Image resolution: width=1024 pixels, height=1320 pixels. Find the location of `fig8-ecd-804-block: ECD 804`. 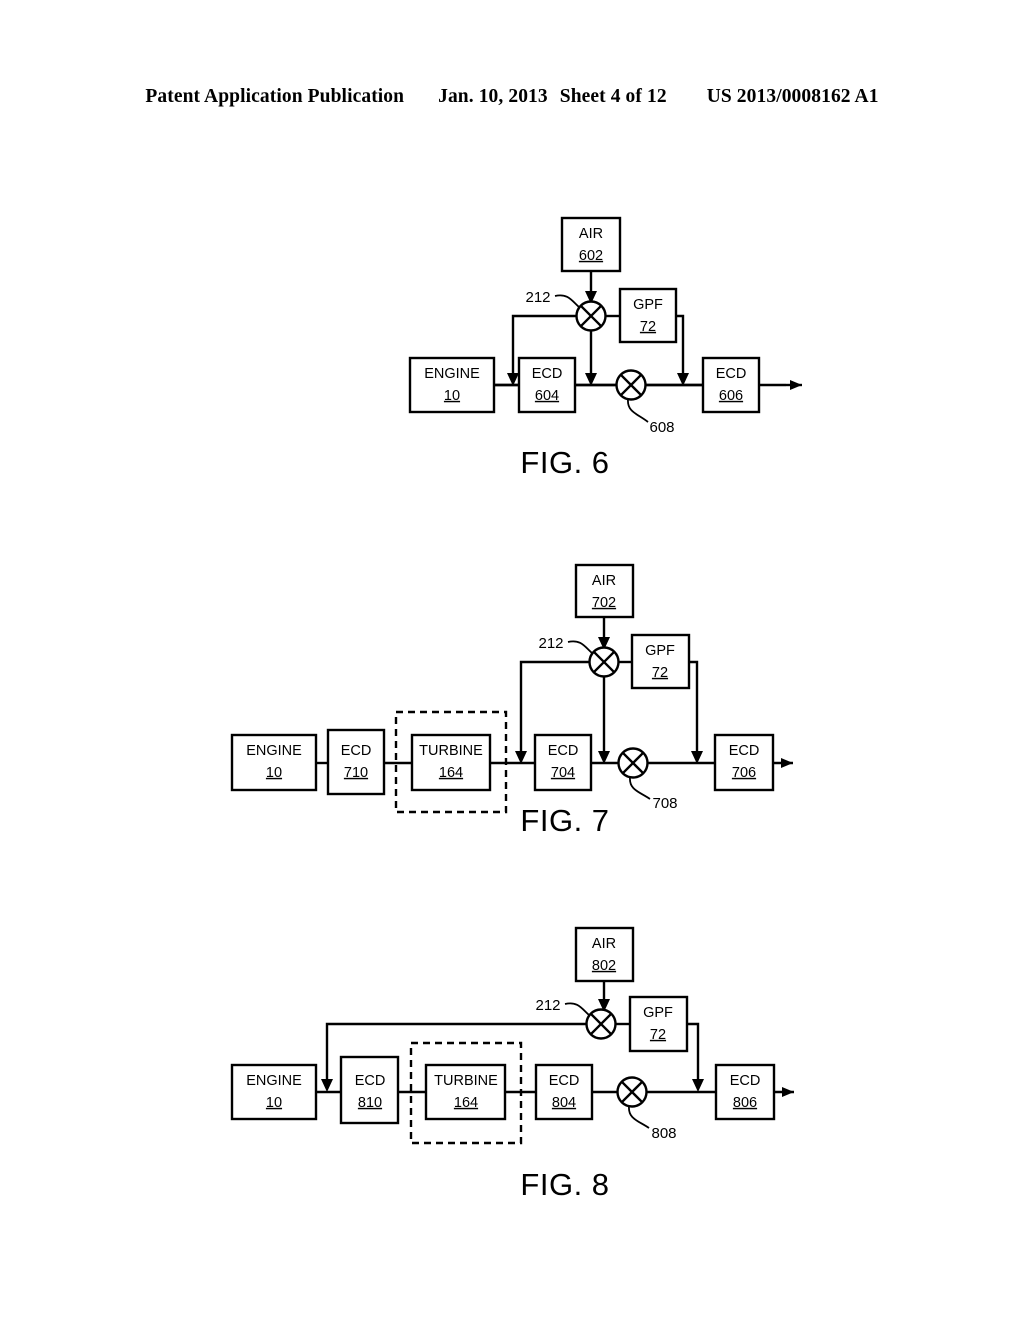

fig8-ecd-804-block: ECD 804 is located at coordinates (564, 1092).